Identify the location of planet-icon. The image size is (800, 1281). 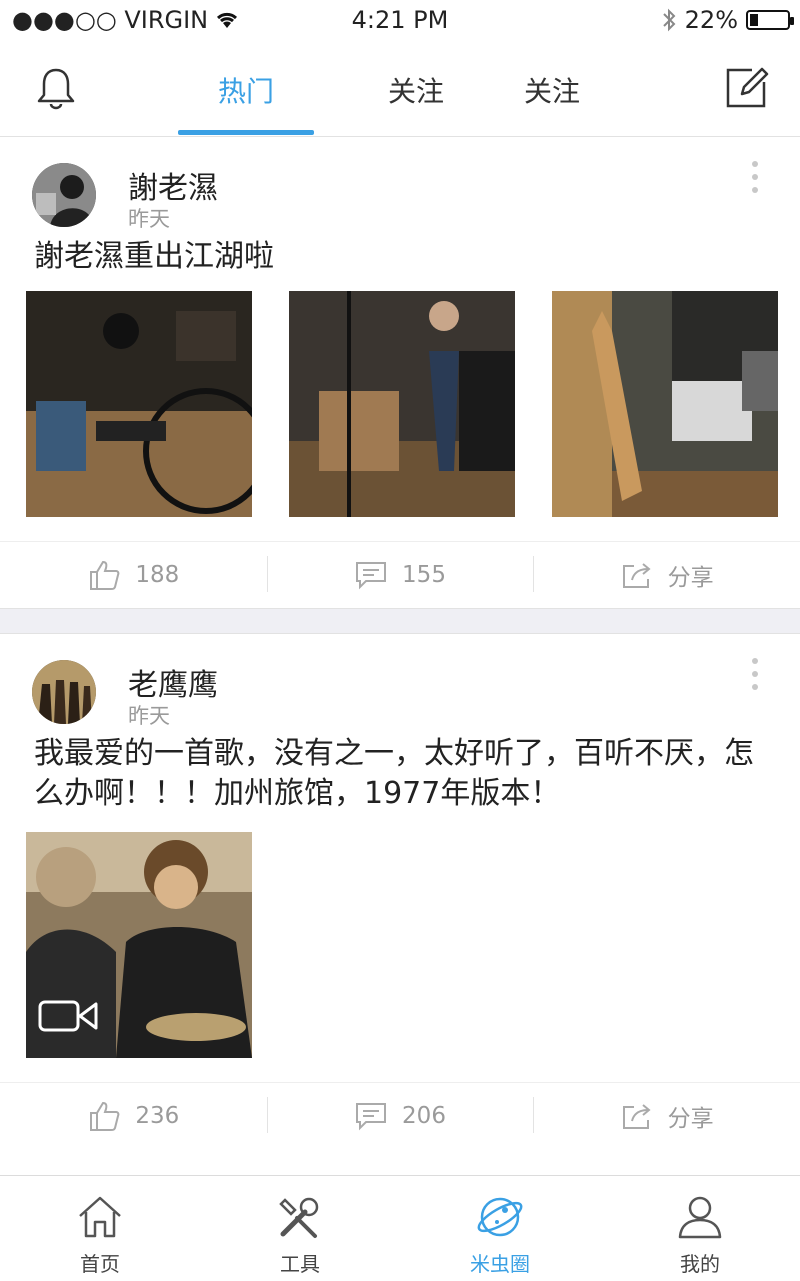
(500, 1217).